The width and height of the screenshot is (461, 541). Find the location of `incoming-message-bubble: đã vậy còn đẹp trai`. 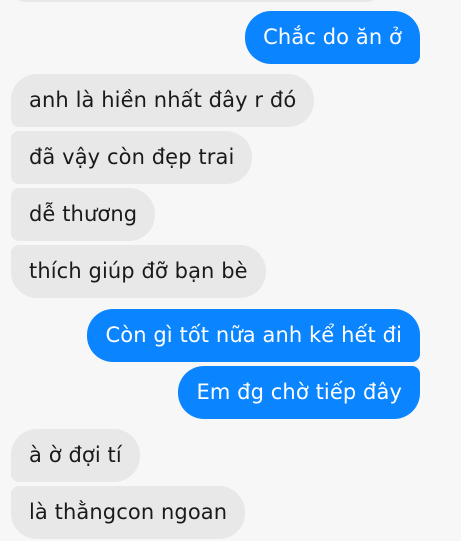

incoming-message-bubble: đã vậy còn đẹp trai is located at coordinates (132, 157).